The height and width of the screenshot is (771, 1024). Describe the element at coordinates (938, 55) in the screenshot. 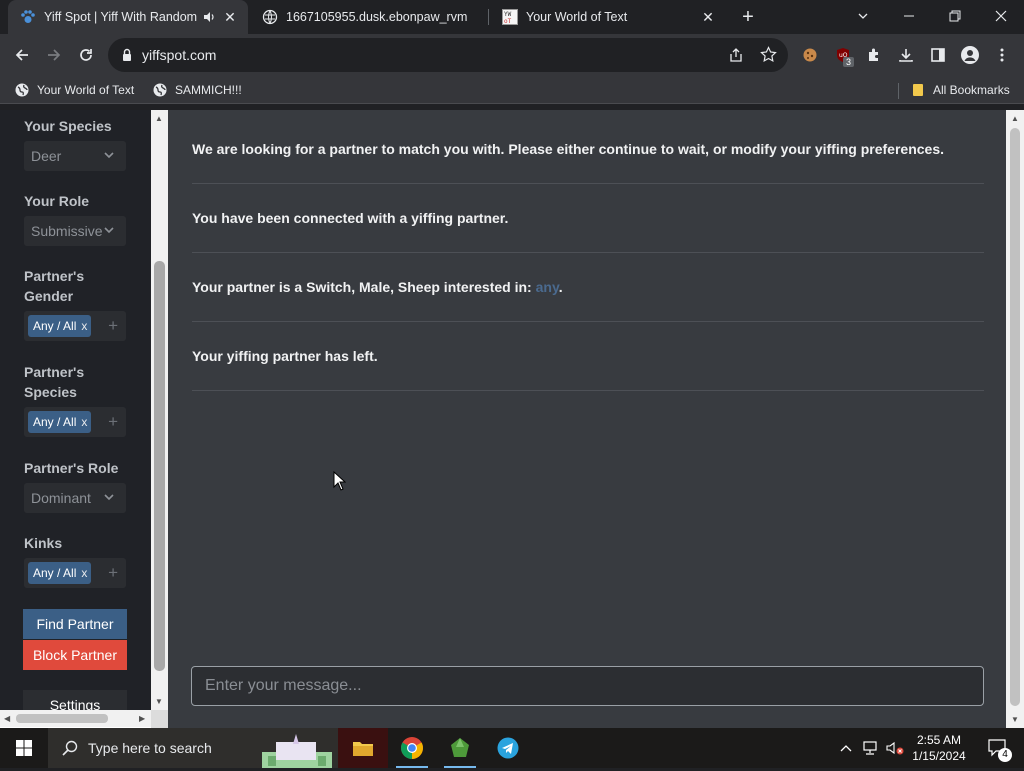

I see `side-panel-icon` at that location.